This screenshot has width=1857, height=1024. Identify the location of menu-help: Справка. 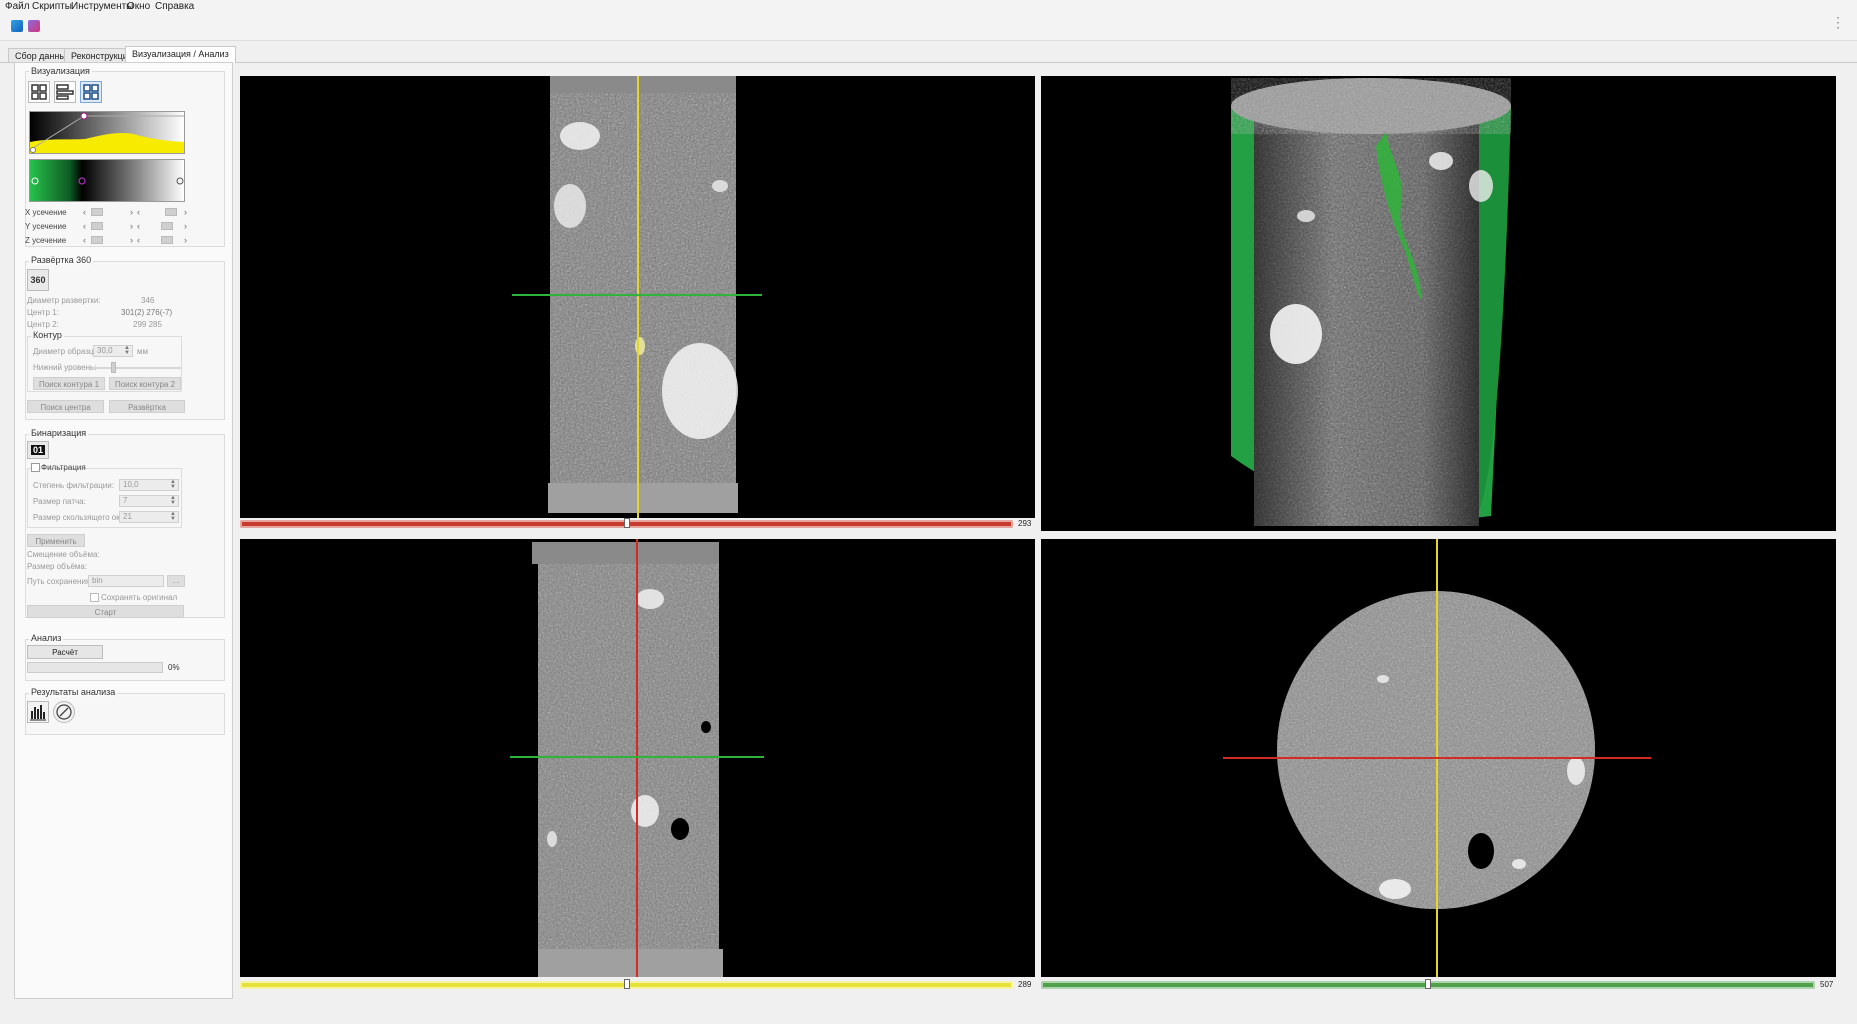
(174, 6).